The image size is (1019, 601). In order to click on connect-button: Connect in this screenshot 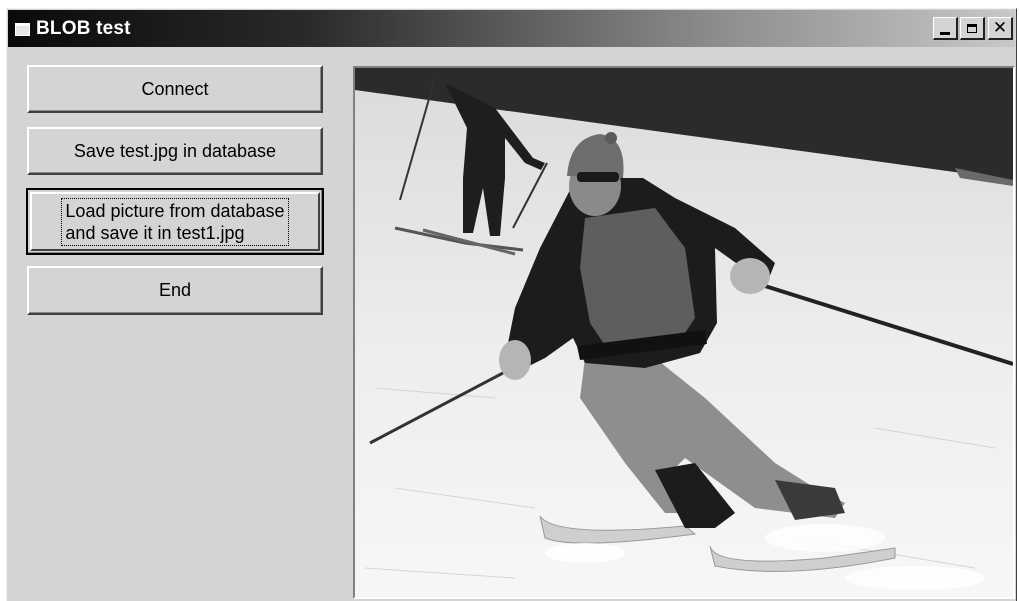, I will do `click(175, 89)`.